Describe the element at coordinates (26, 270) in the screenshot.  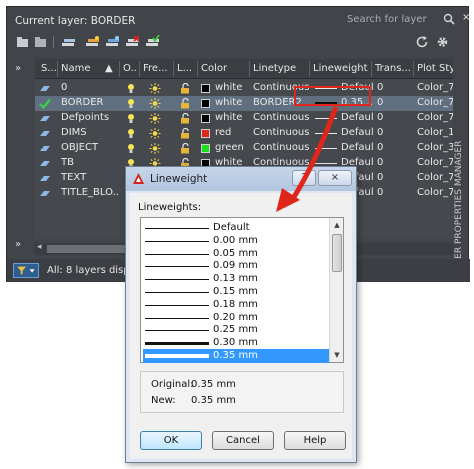
I see `invert-filter-button` at that location.